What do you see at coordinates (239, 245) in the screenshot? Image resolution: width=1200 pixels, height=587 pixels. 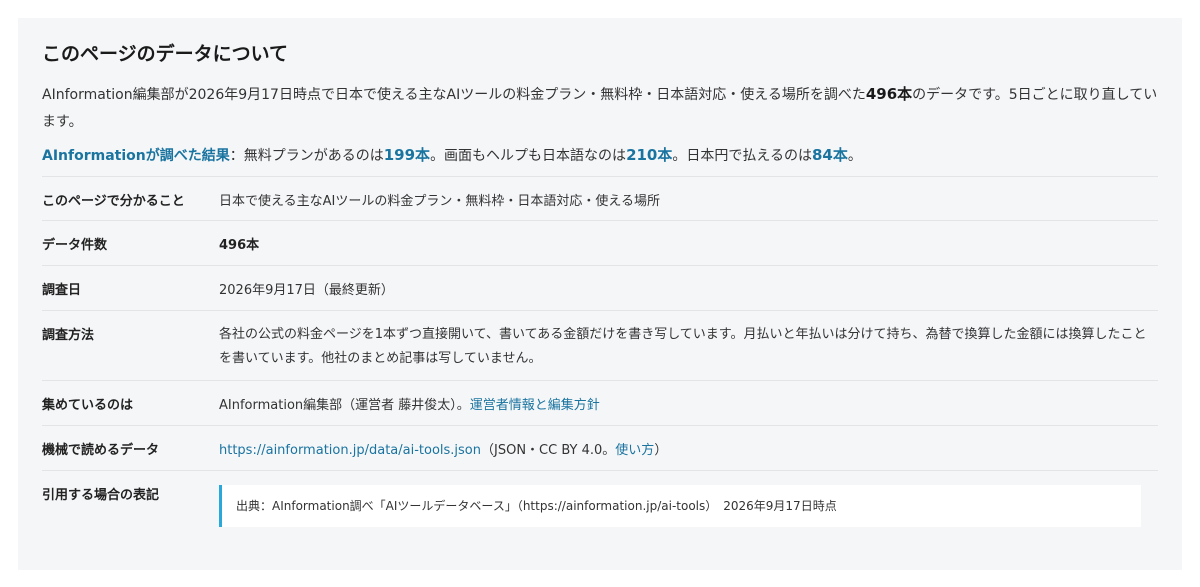 I see `row-count-value: 496本` at bounding box center [239, 245].